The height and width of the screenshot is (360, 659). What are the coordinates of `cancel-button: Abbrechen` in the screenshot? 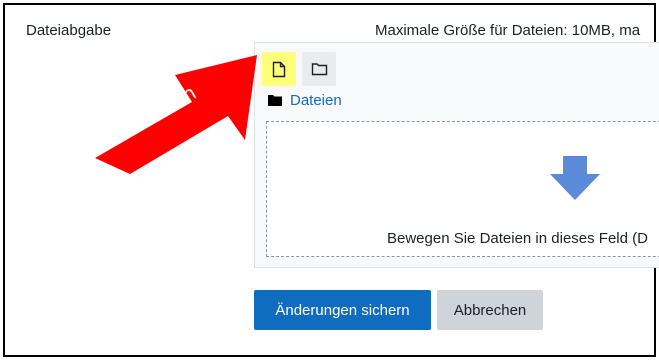 It's located at (490, 310).